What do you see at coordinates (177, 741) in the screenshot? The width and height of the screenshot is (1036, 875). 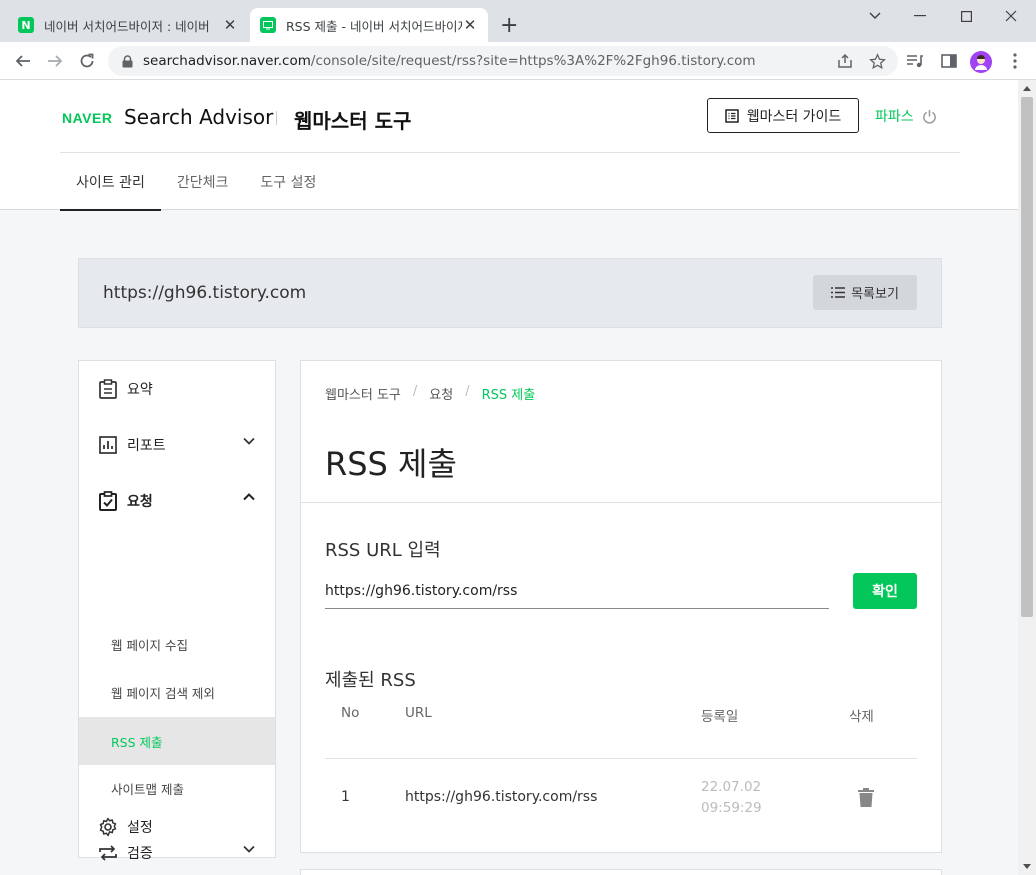 I see `sidebar-sub-rss-submit: RSS 제출` at bounding box center [177, 741].